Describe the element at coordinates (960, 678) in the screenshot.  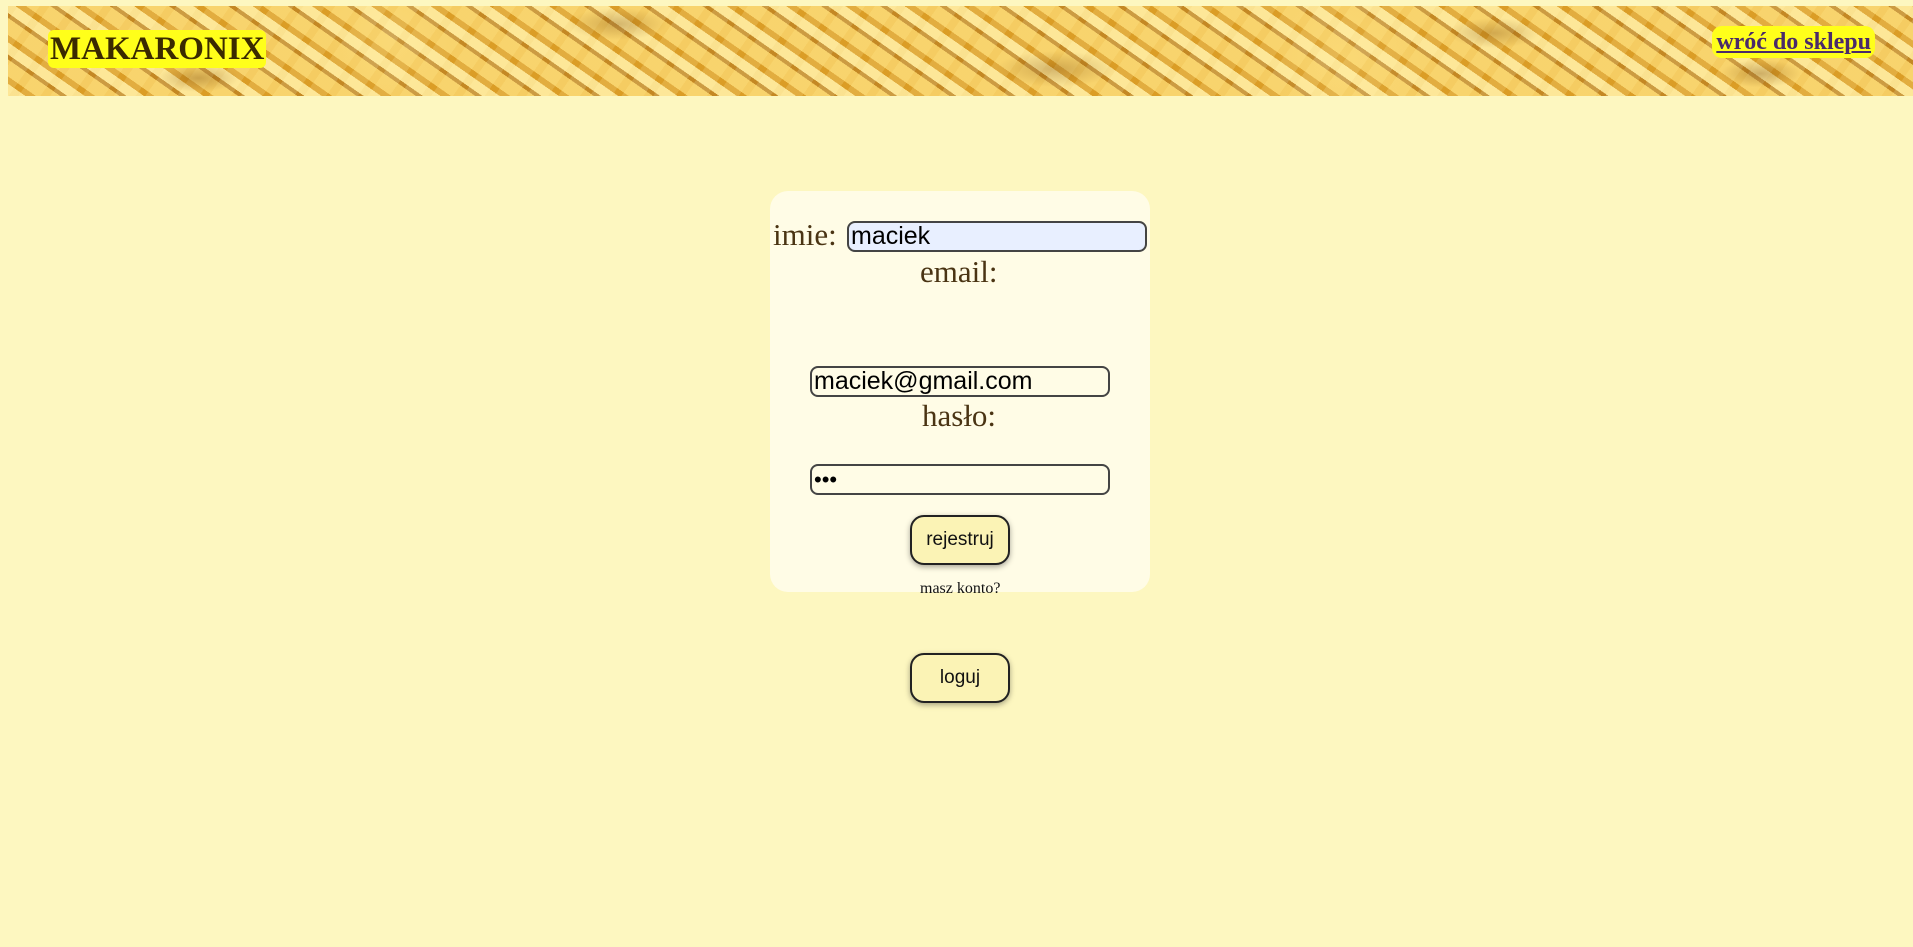
I see `login-button: loguj` at that location.